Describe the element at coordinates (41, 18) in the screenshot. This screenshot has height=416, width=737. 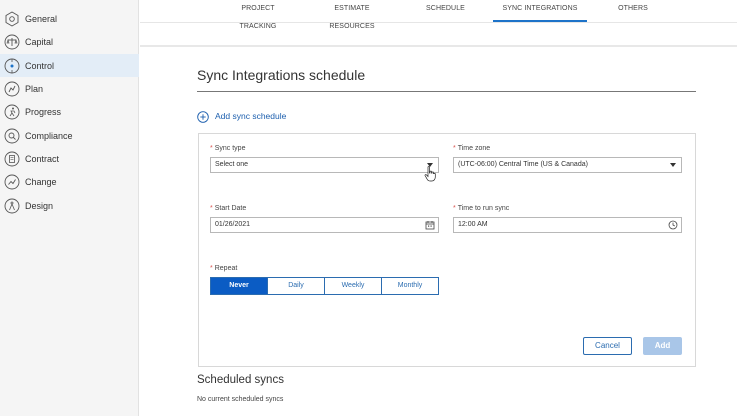
I see `sidebar-item-label: General` at that location.